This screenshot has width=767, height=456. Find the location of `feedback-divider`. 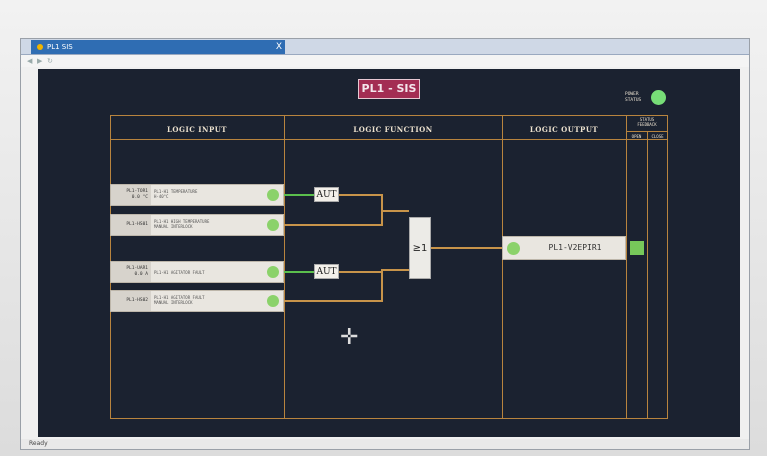

feedback-divider is located at coordinates (647, 131).